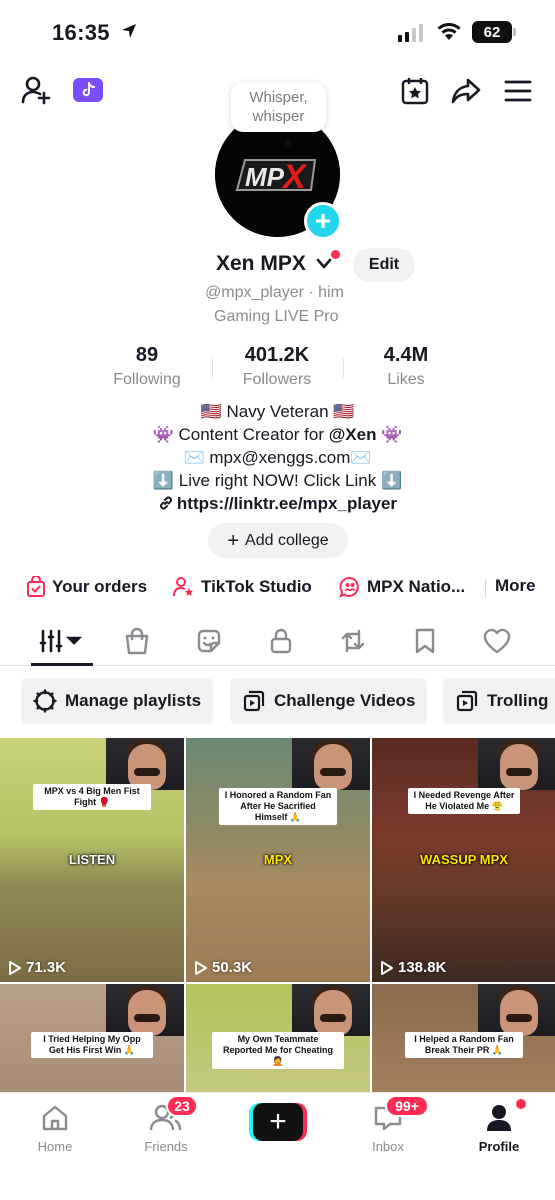 Image resolution: width=555 pixels, height=1200 pixels. I want to click on chevron-down-icon, so click(324, 264).